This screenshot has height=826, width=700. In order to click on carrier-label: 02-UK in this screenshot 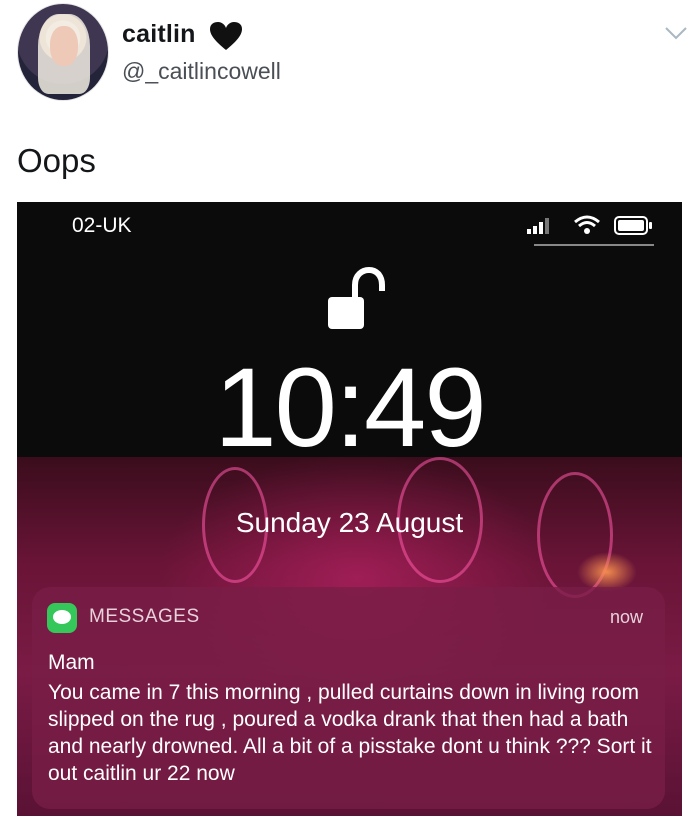, I will do `click(102, 225)`.